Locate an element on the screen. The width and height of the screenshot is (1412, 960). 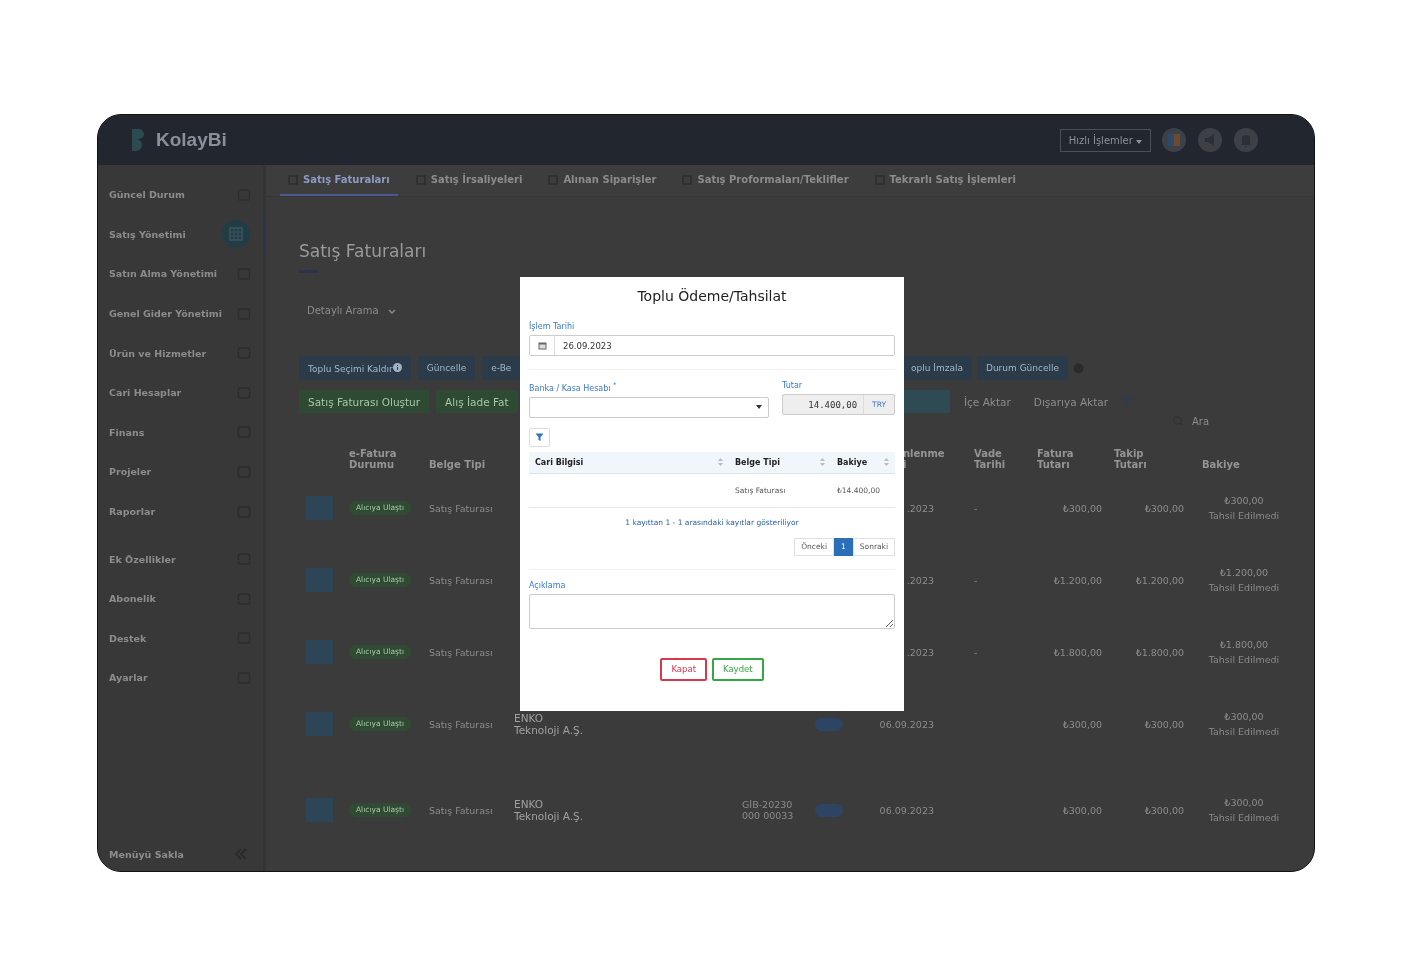
tab: Satış Faturaları is located at coordinates (339, 180).